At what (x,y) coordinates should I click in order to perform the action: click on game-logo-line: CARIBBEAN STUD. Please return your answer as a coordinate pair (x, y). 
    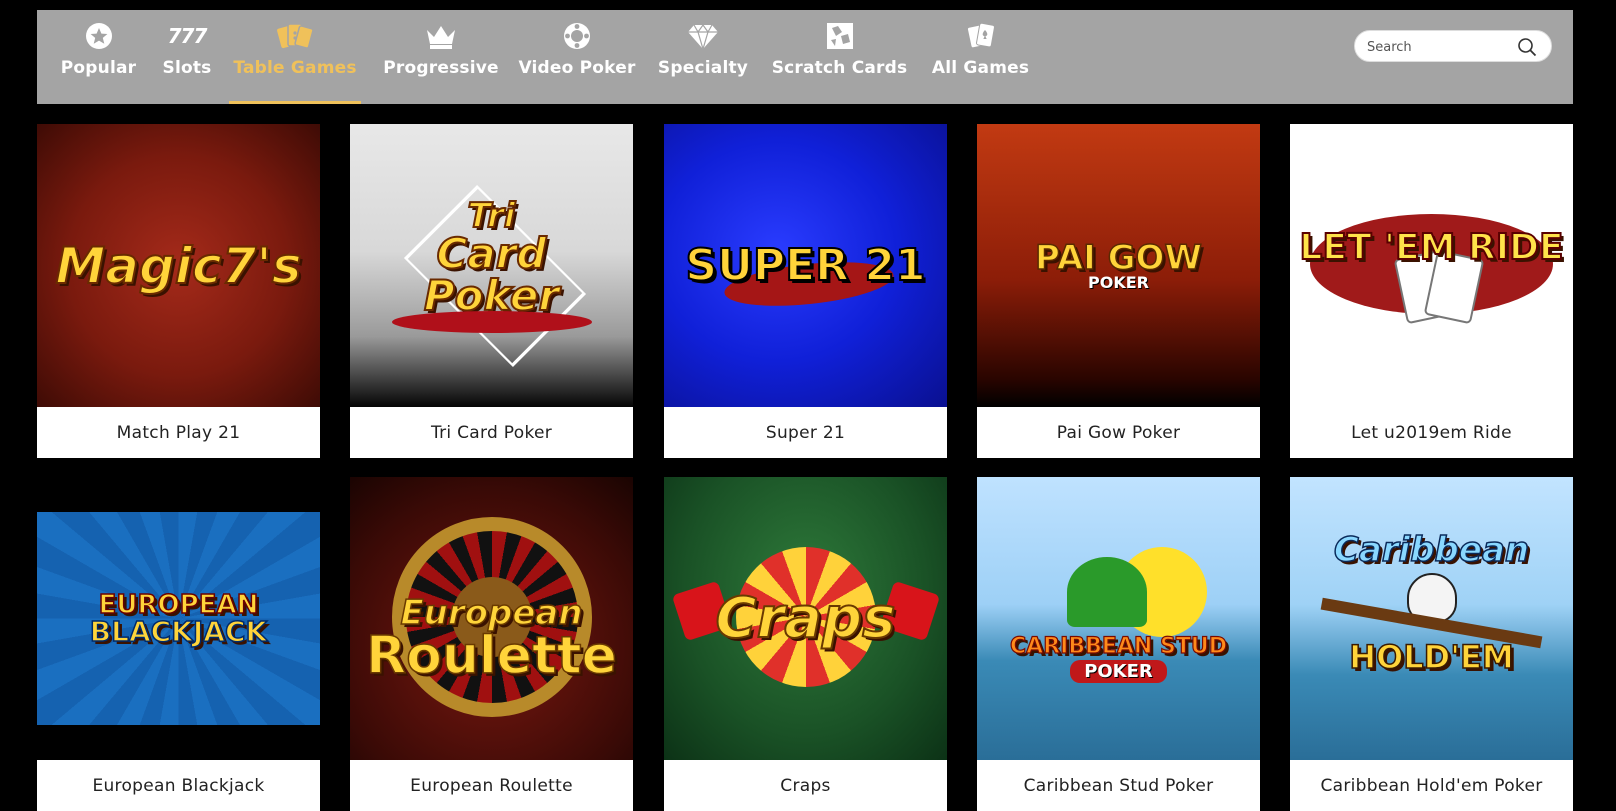
    Looking at the image, I should click on (1118, 646).